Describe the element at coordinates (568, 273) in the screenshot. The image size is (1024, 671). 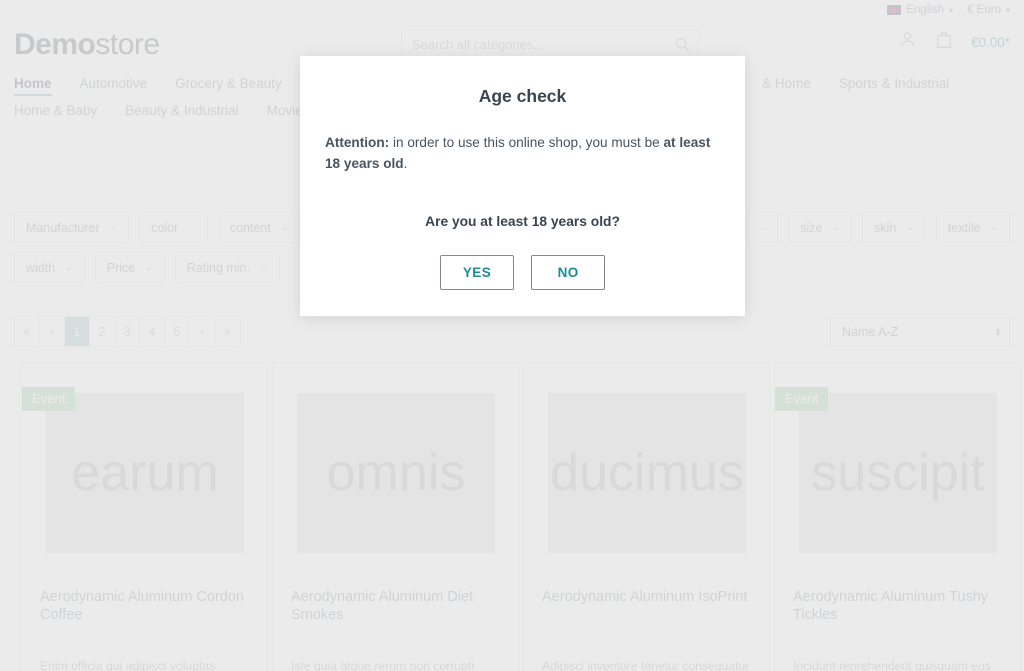
I see `no-button: NO` at that location.